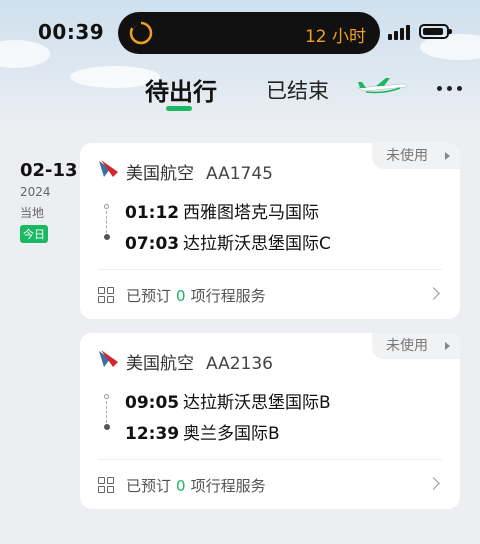 Image resolution: width=480 pixels, height=544 pixels. I want to click on status-bar: 00:39 12 小时, so click(240, 32).